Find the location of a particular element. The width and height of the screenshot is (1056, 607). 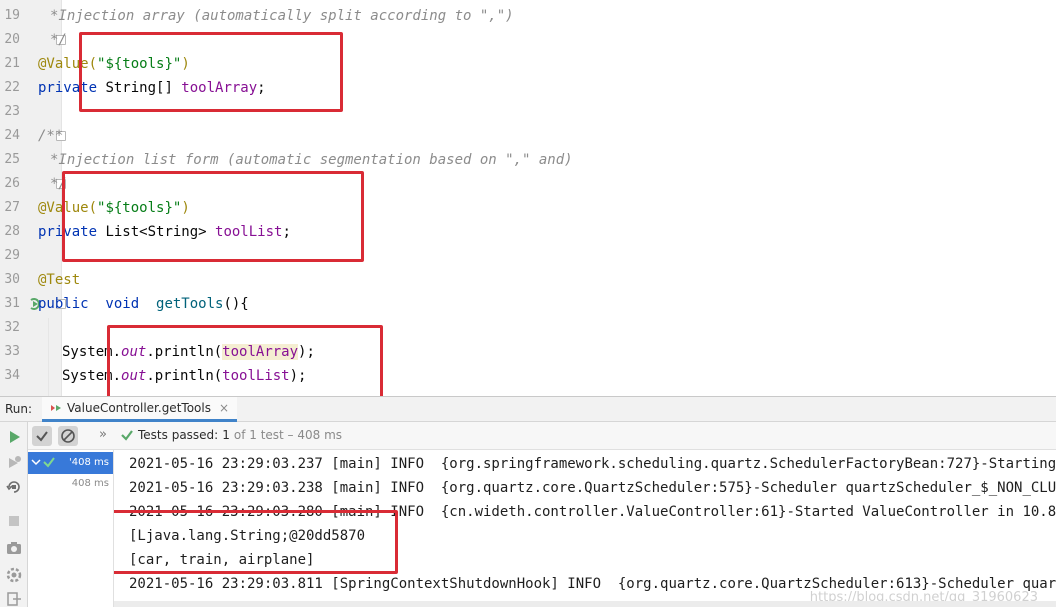

run-tool-window-header: Run: ValueController.getTools × is located at coordinates (528, 409).